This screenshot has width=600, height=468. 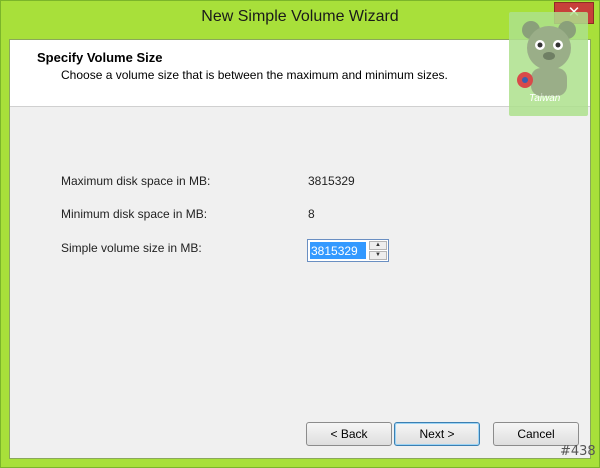 What do you see at coordinates (338, 250) in the screenshot?
I see `volume-size-input` at bounding box center [338, 250].